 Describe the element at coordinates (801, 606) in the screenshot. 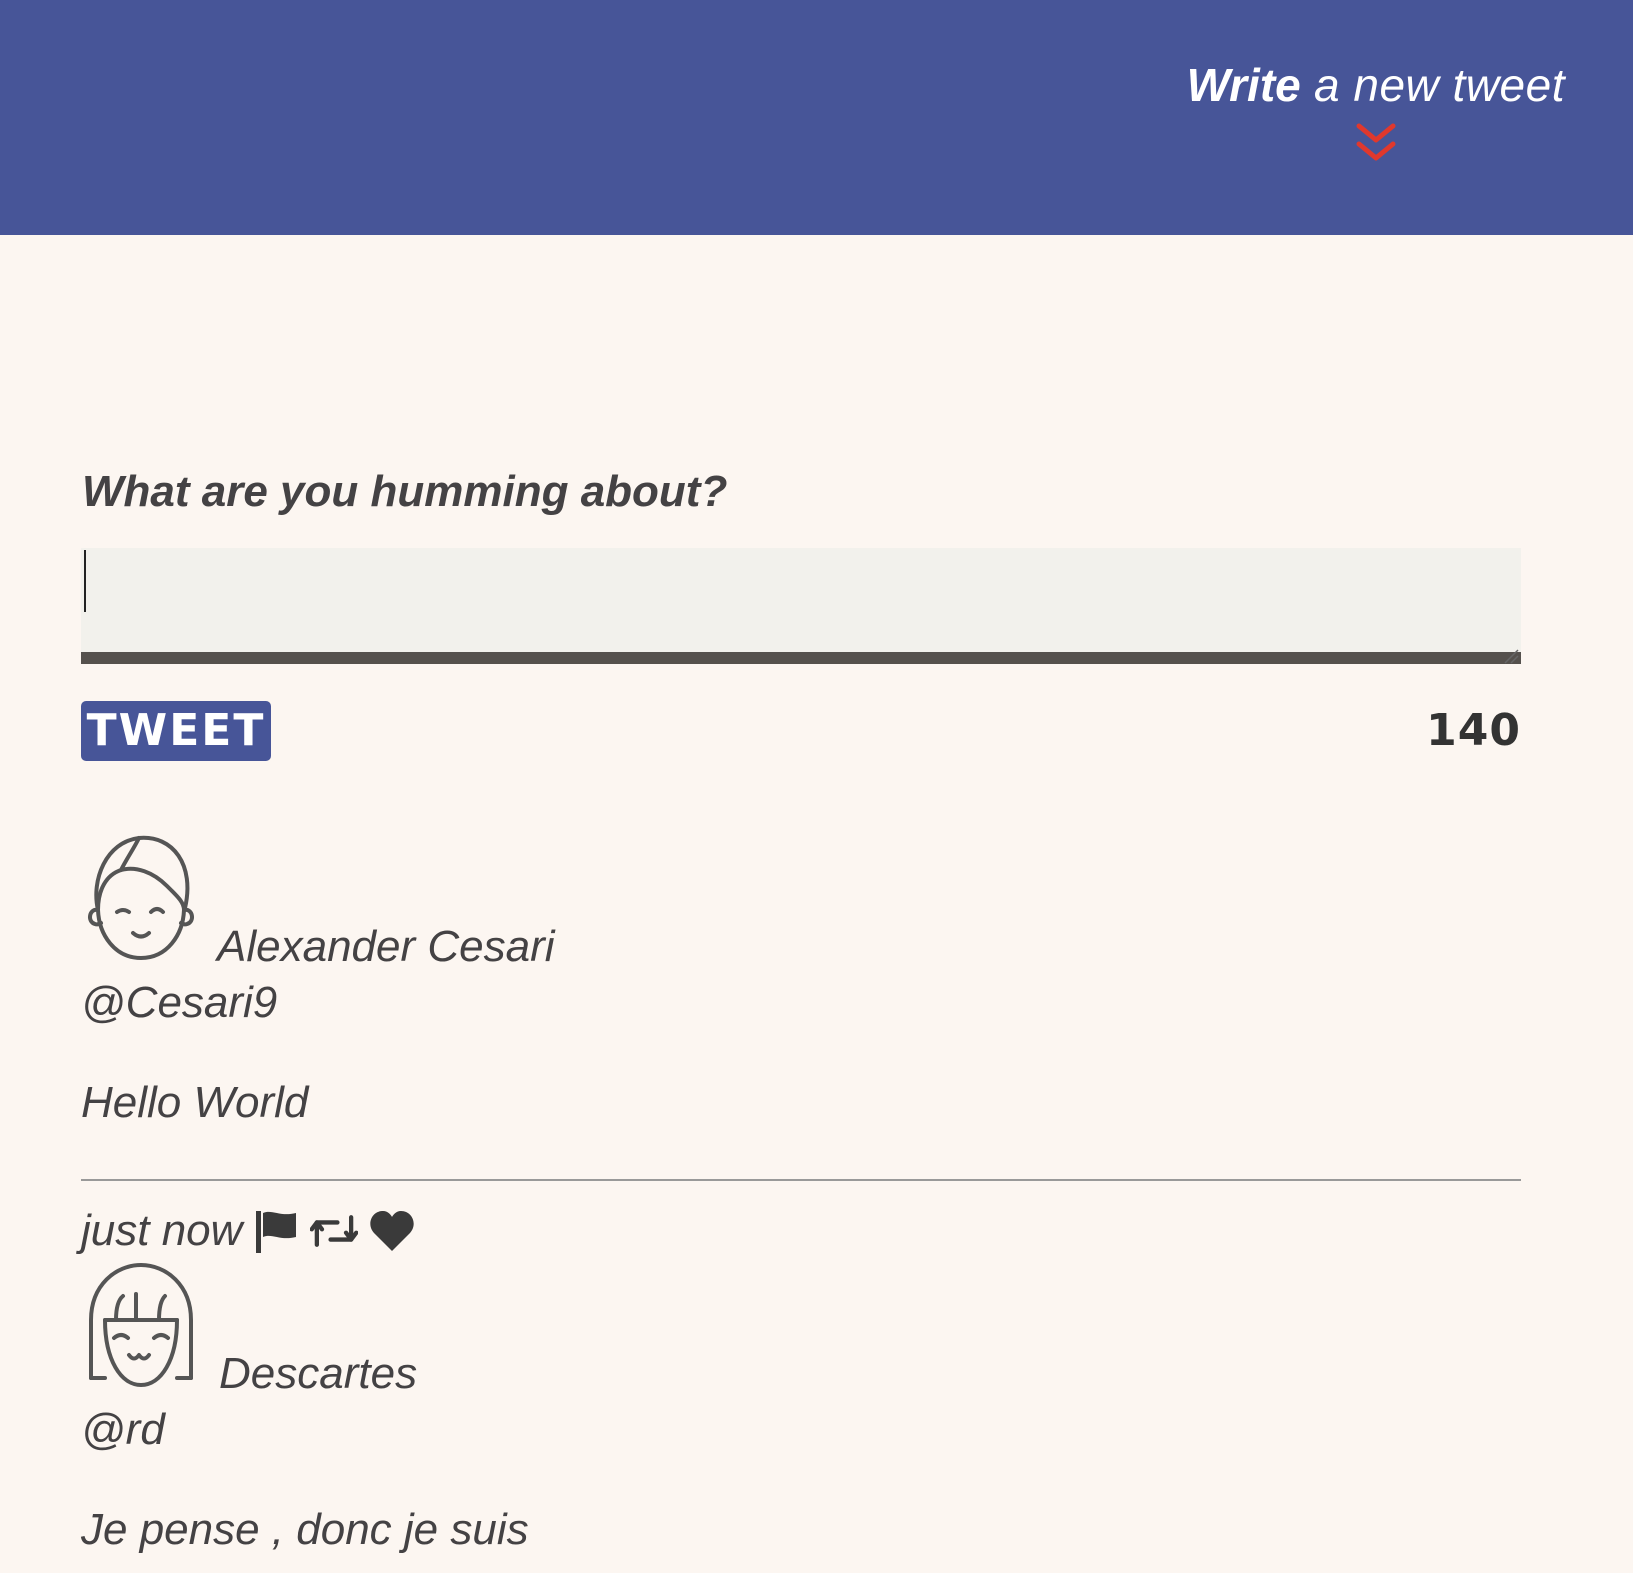

I see `tweet-textarea` at that location.